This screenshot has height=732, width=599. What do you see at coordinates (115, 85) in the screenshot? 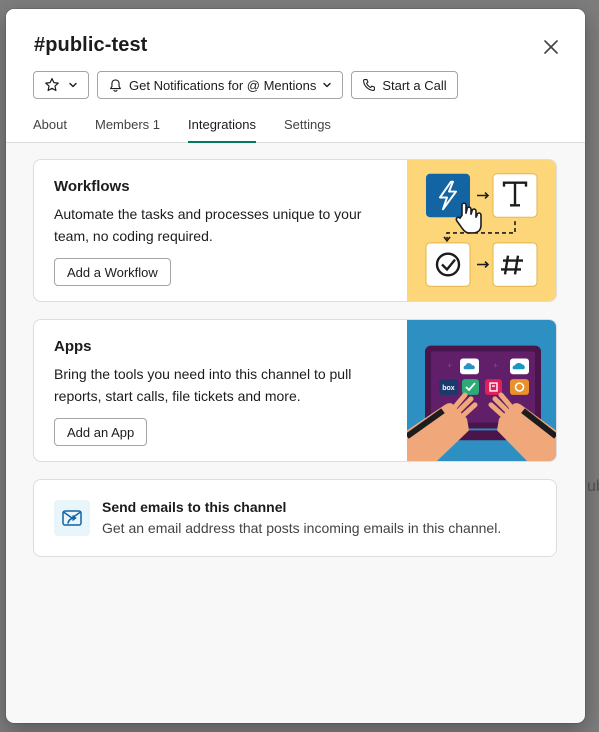
I see `bell-icon` at bounding box center [115, 85].